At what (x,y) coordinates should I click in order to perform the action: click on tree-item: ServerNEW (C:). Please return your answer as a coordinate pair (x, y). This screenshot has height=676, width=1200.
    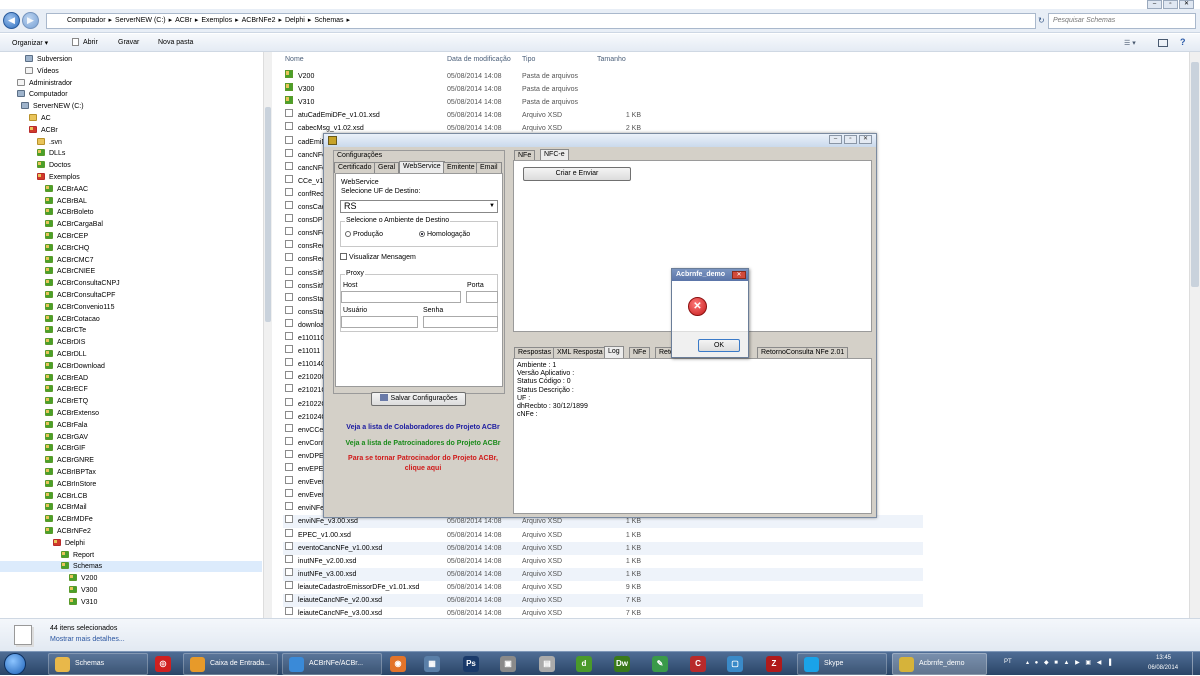
    Looking at the image, I should click on (52, 106).